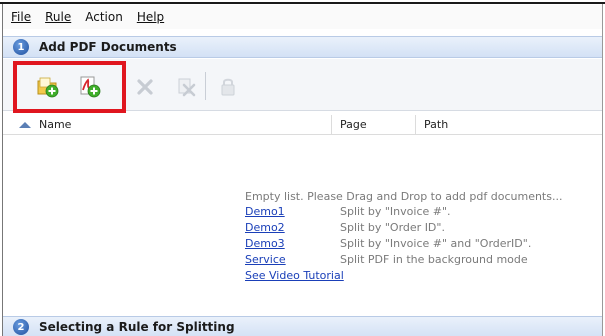  I want to click on list-column-header: Name Page Path, so click(302, 125).